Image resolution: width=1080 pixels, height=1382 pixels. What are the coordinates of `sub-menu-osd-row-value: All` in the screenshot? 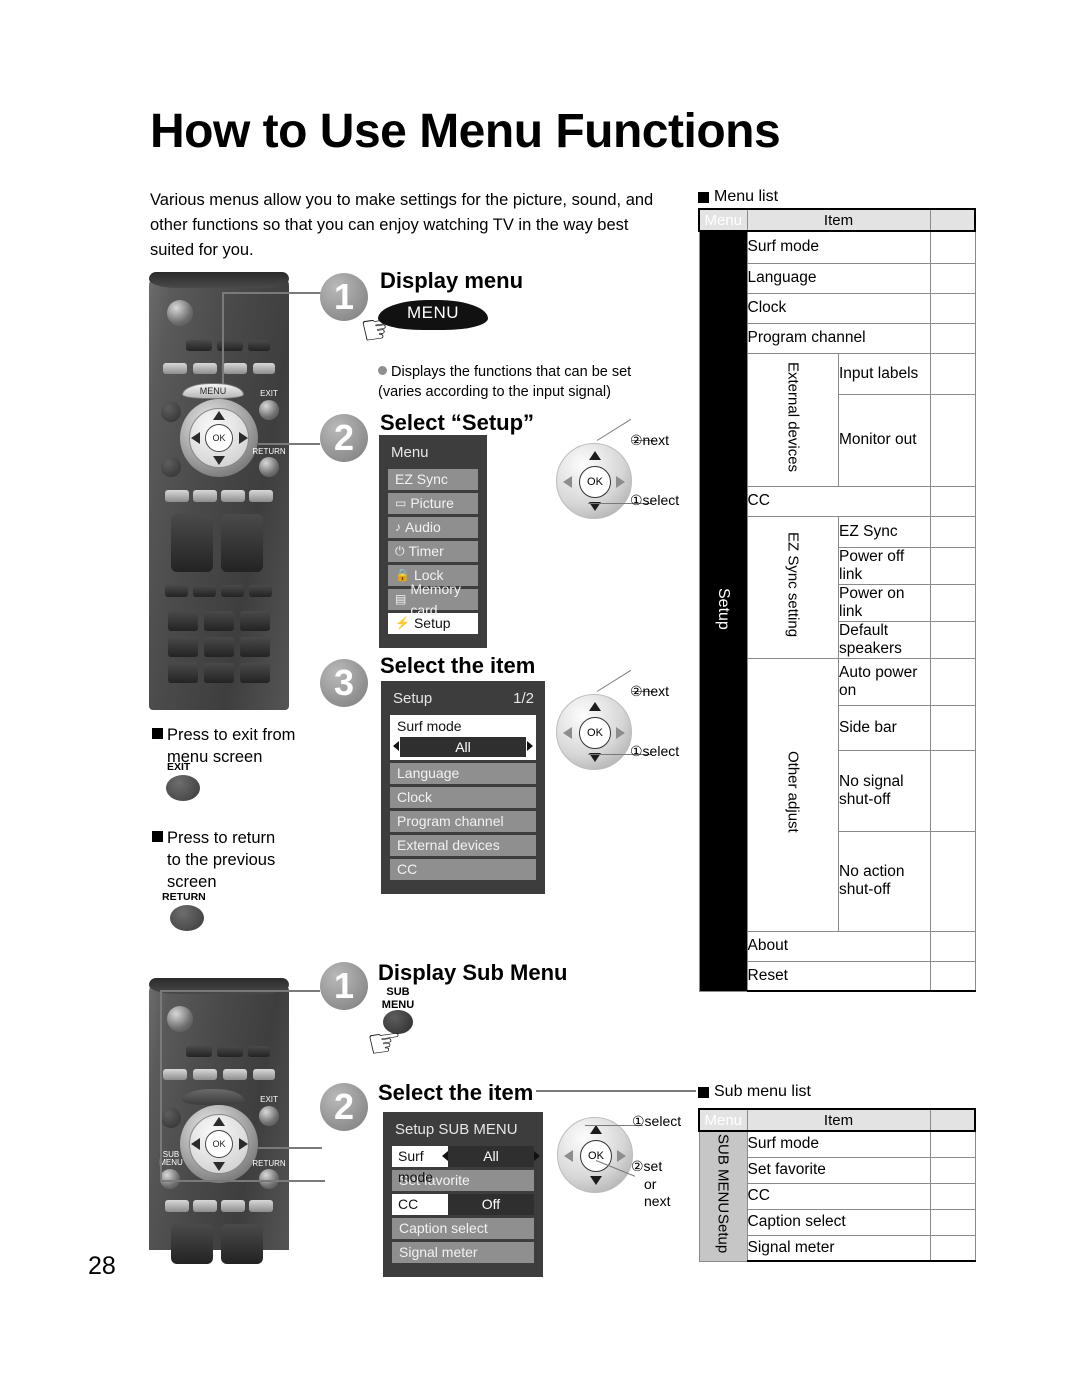 It's located at (491, 1156).